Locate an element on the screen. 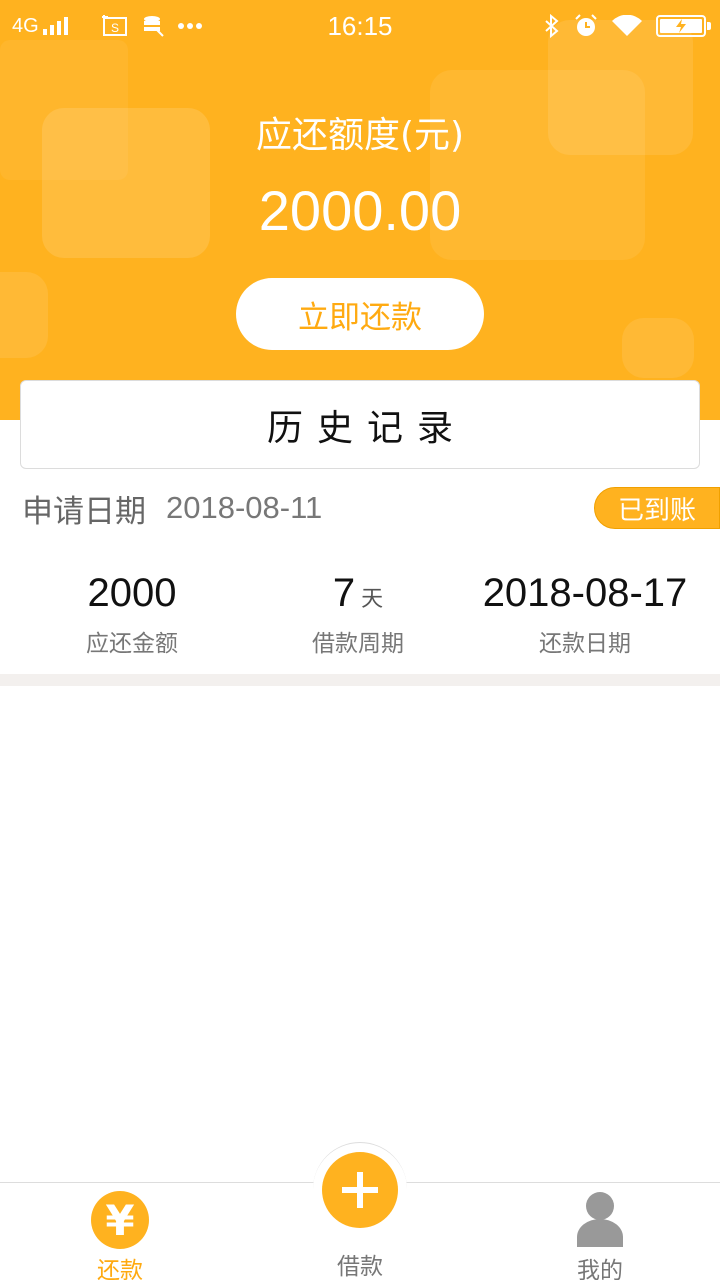 Image resolution: width=720 pixels, height=1280 pixels. amount-due-value: 2000.00 is located at coordinates (360, 210).